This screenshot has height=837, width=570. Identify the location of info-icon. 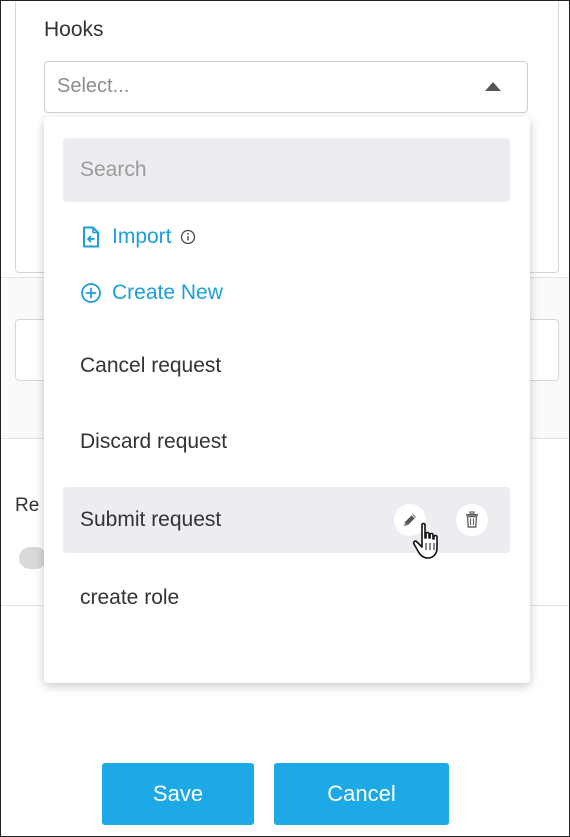
(188, 237).